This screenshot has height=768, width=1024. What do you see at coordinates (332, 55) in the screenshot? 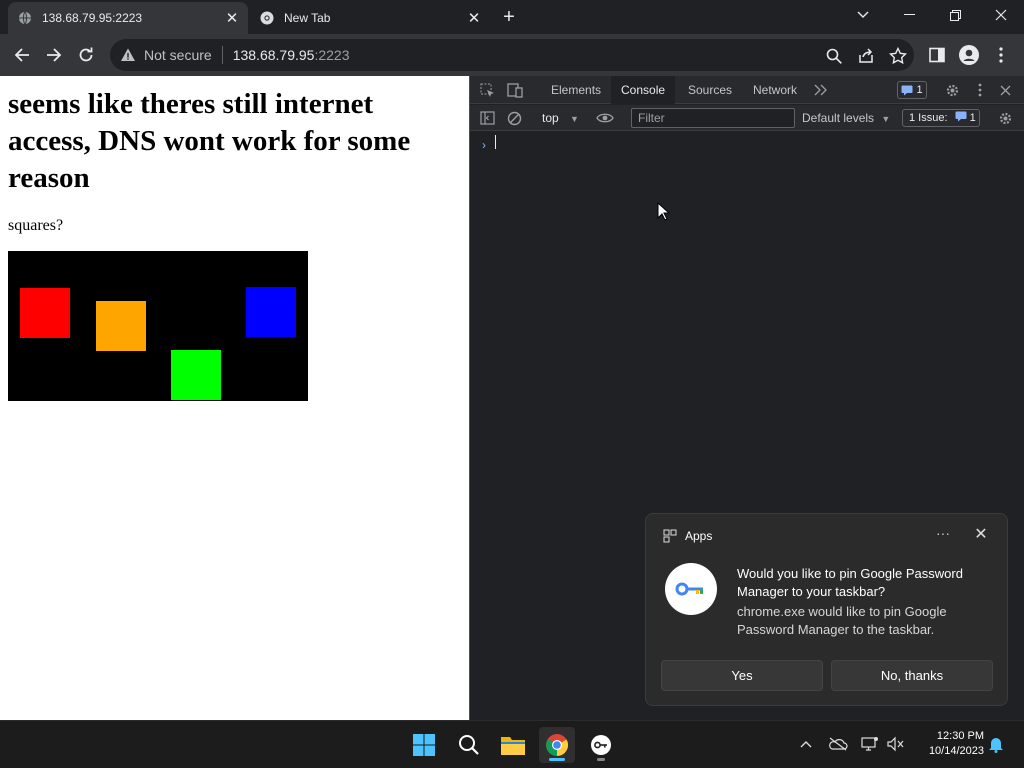
I see `url-port: :2223` at bounding box center [332, 55].